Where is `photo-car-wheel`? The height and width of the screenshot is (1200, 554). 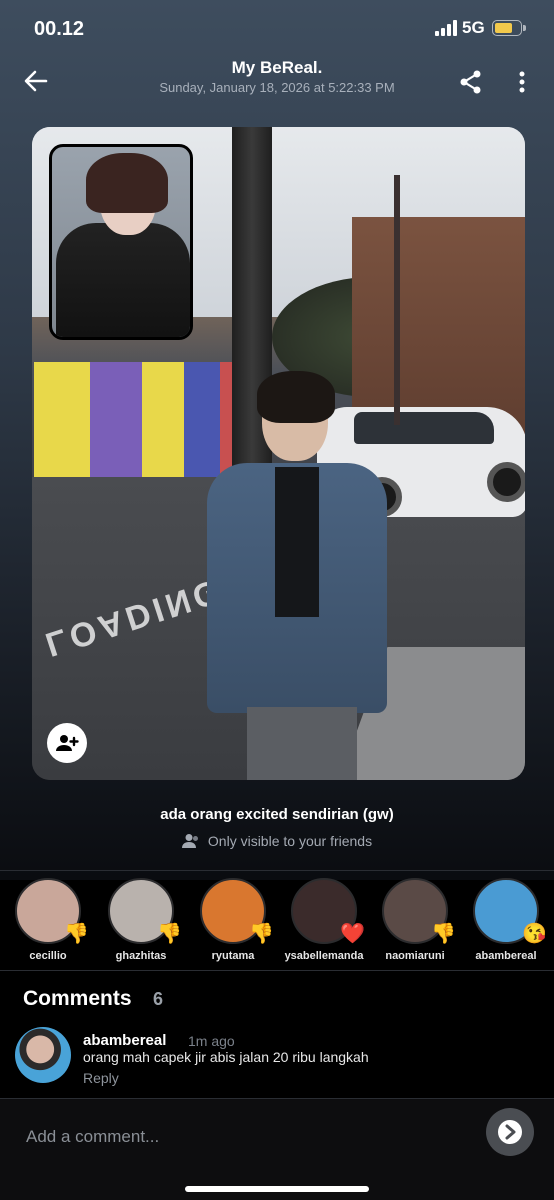
photo-car-wheel is located at coordinates (506, 482).